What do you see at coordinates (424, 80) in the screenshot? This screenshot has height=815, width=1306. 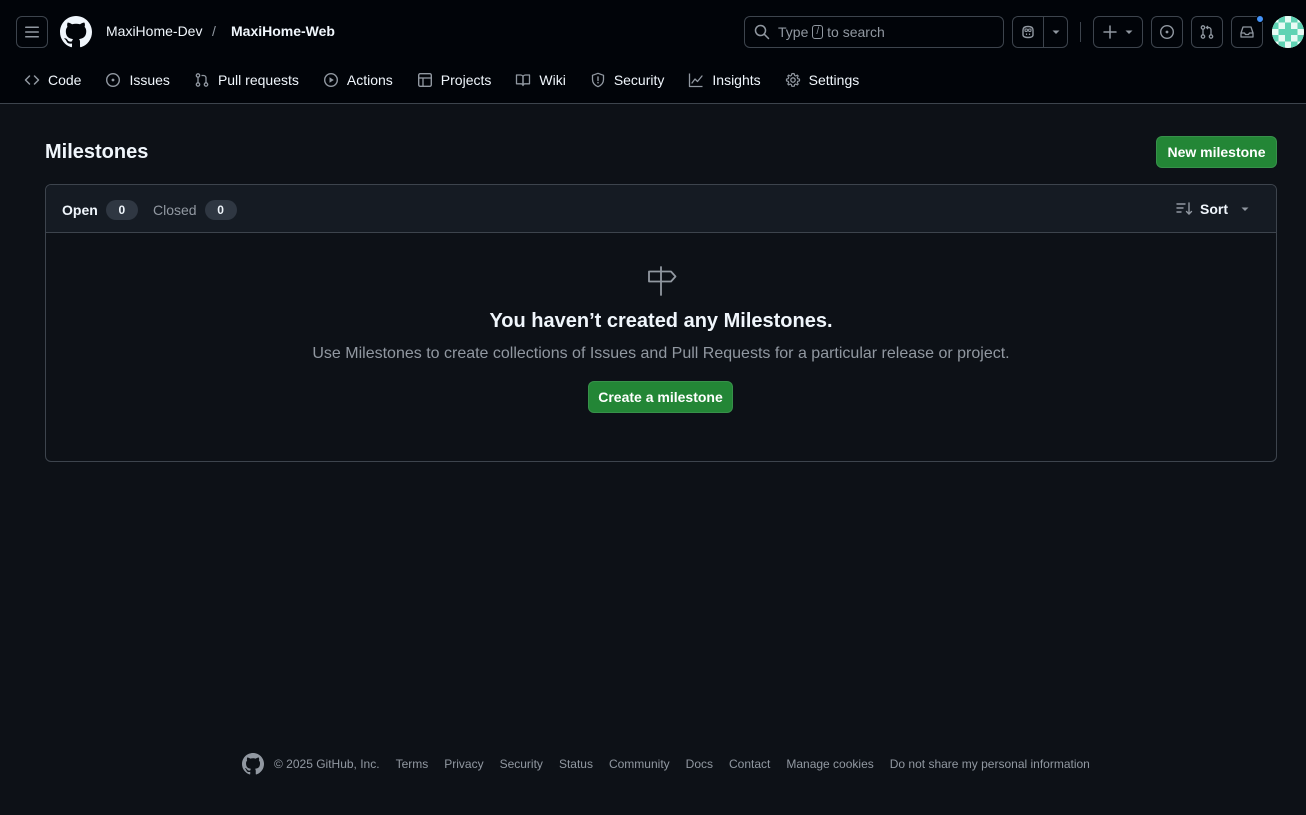 I see `table-icon` at bounding box center [424, 80].